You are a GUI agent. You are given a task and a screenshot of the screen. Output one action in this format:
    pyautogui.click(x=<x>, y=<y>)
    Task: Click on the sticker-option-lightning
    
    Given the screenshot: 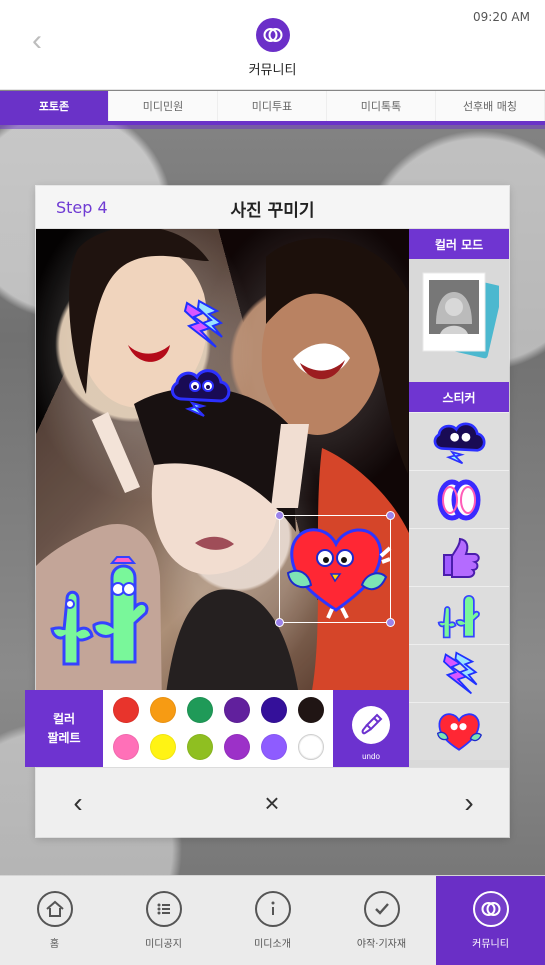 What is the action you would take?
    pyautogui.click(x=459, y=673)
    